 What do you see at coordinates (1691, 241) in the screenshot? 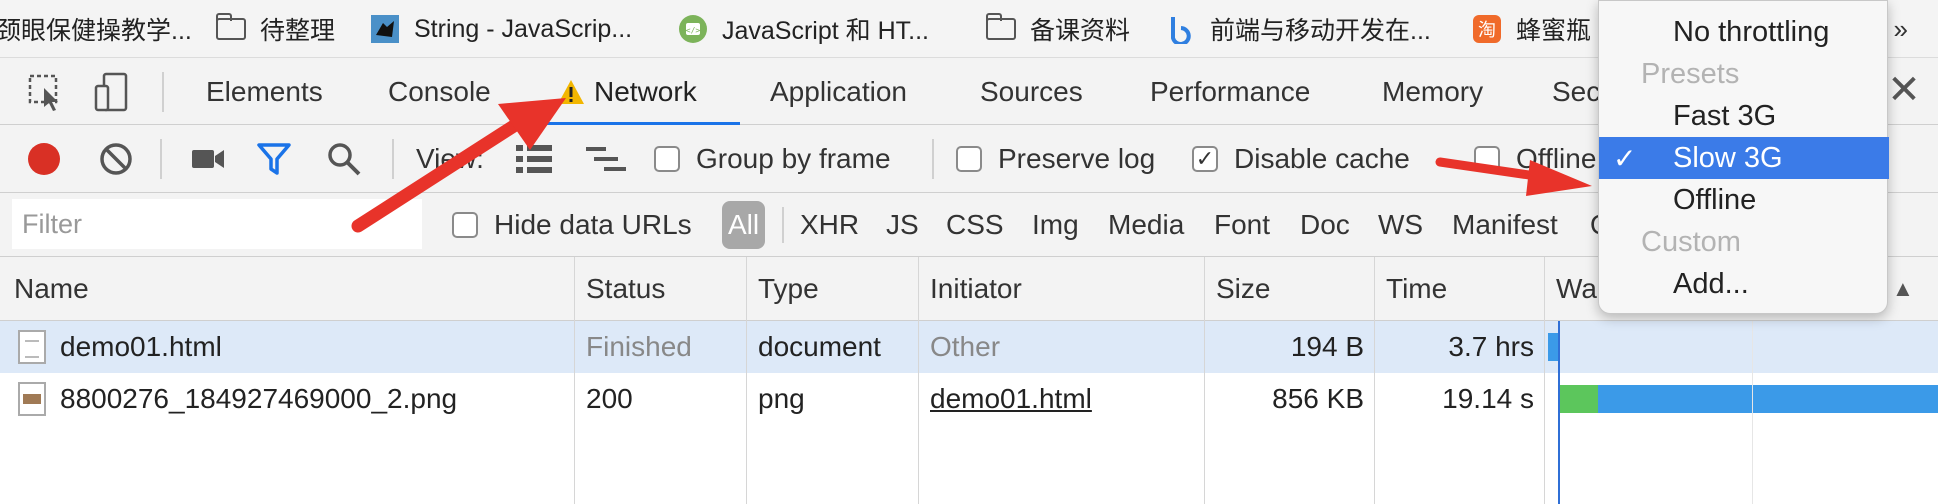
I see `menu-group-custom: Custom` at bounding box center [1691, 241].